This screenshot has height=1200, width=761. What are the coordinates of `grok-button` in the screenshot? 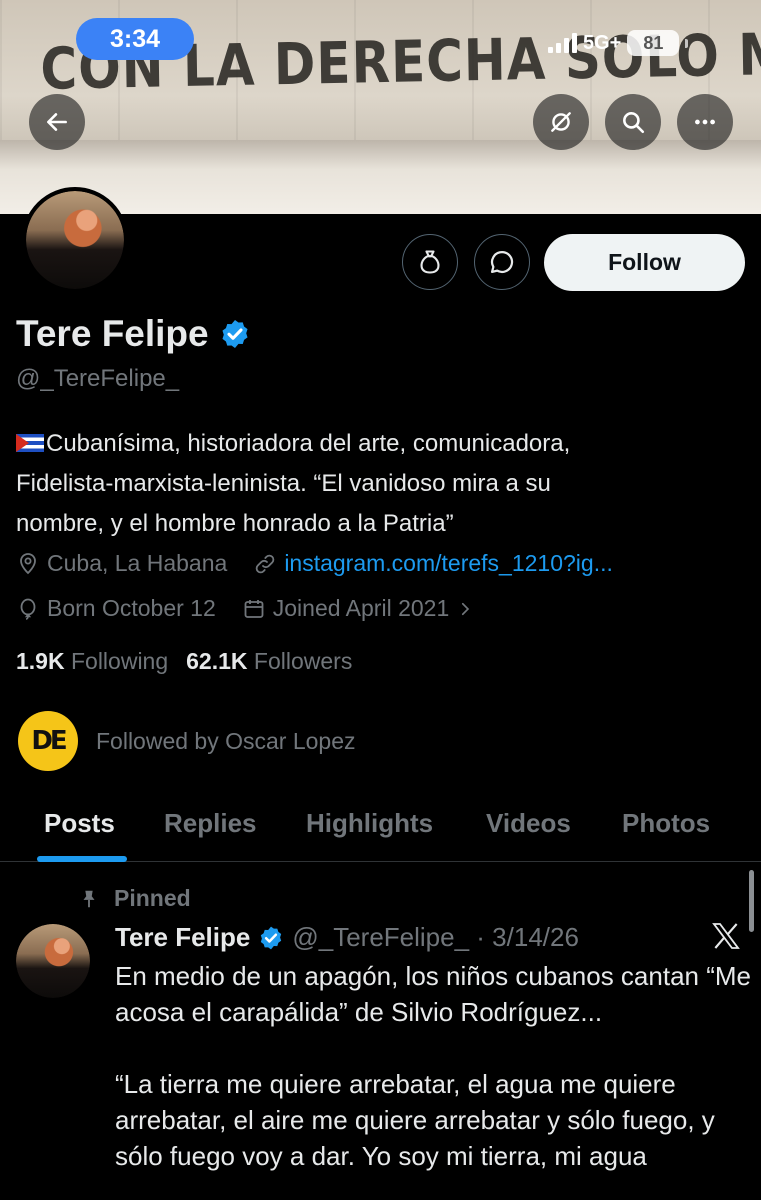 It's located at (561, 122).